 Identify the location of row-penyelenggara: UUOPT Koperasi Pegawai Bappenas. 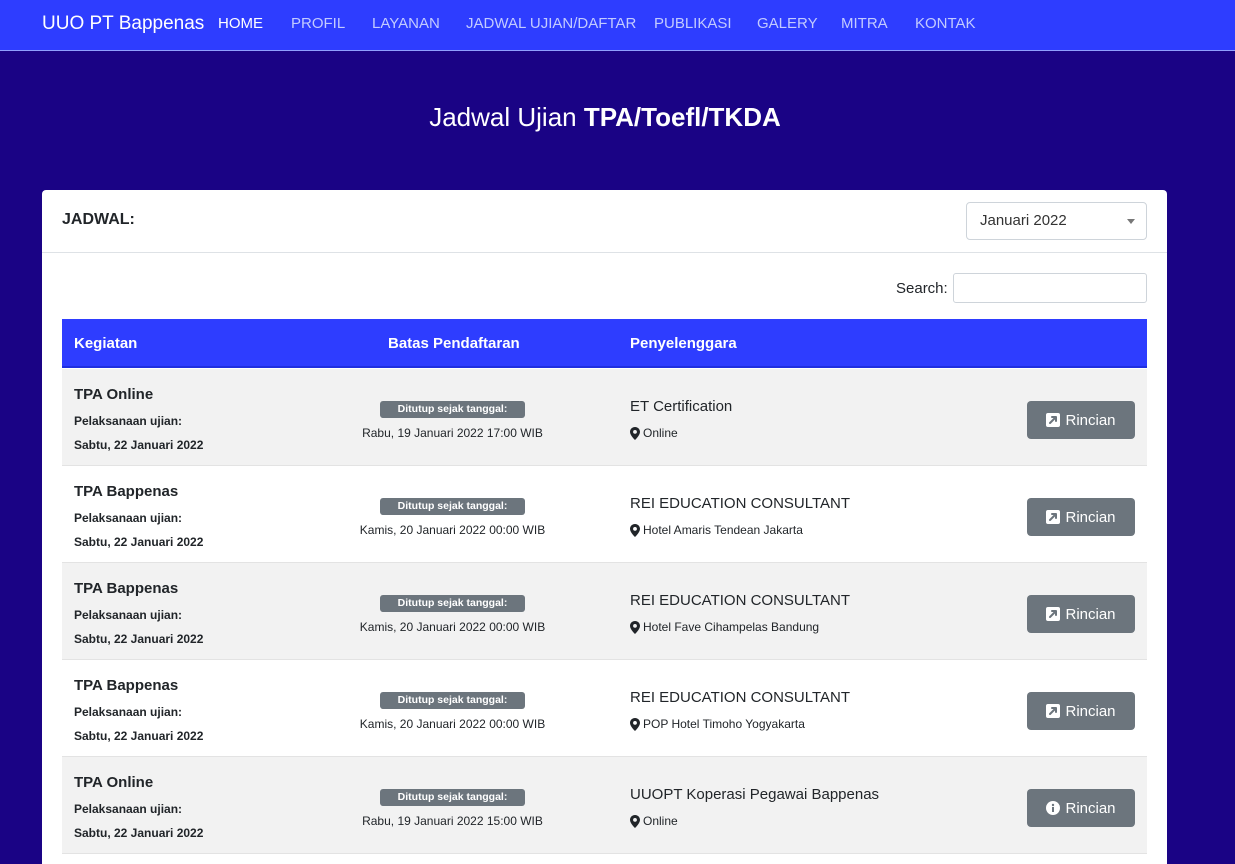
(755, 794).